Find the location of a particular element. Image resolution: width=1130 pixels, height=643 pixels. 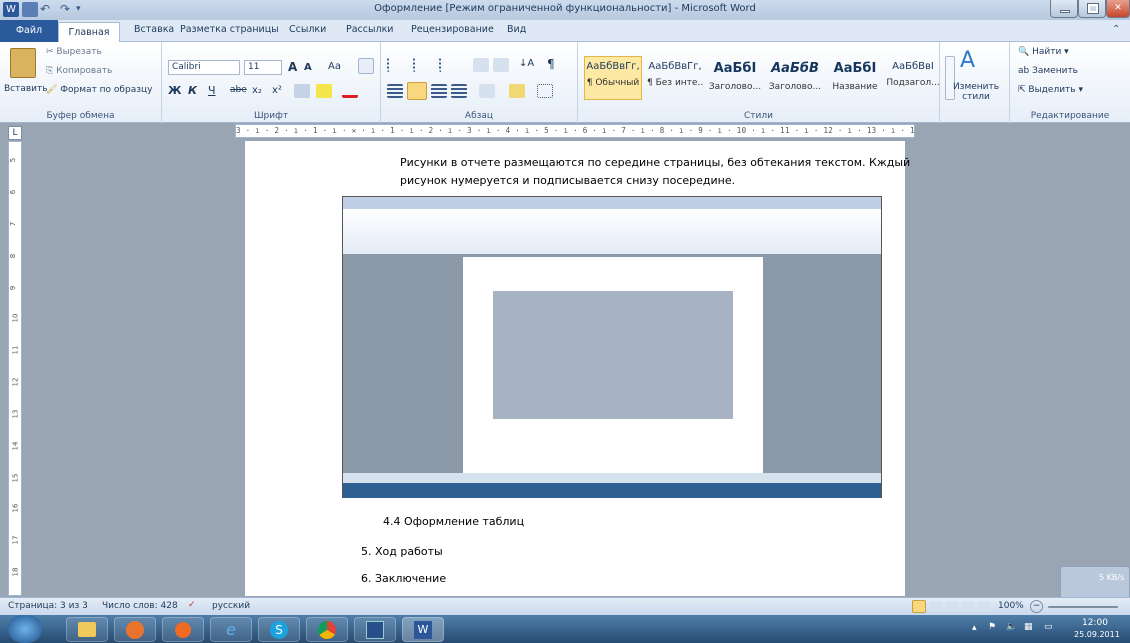

clear-format-icon is located at coordinates (366, 66).